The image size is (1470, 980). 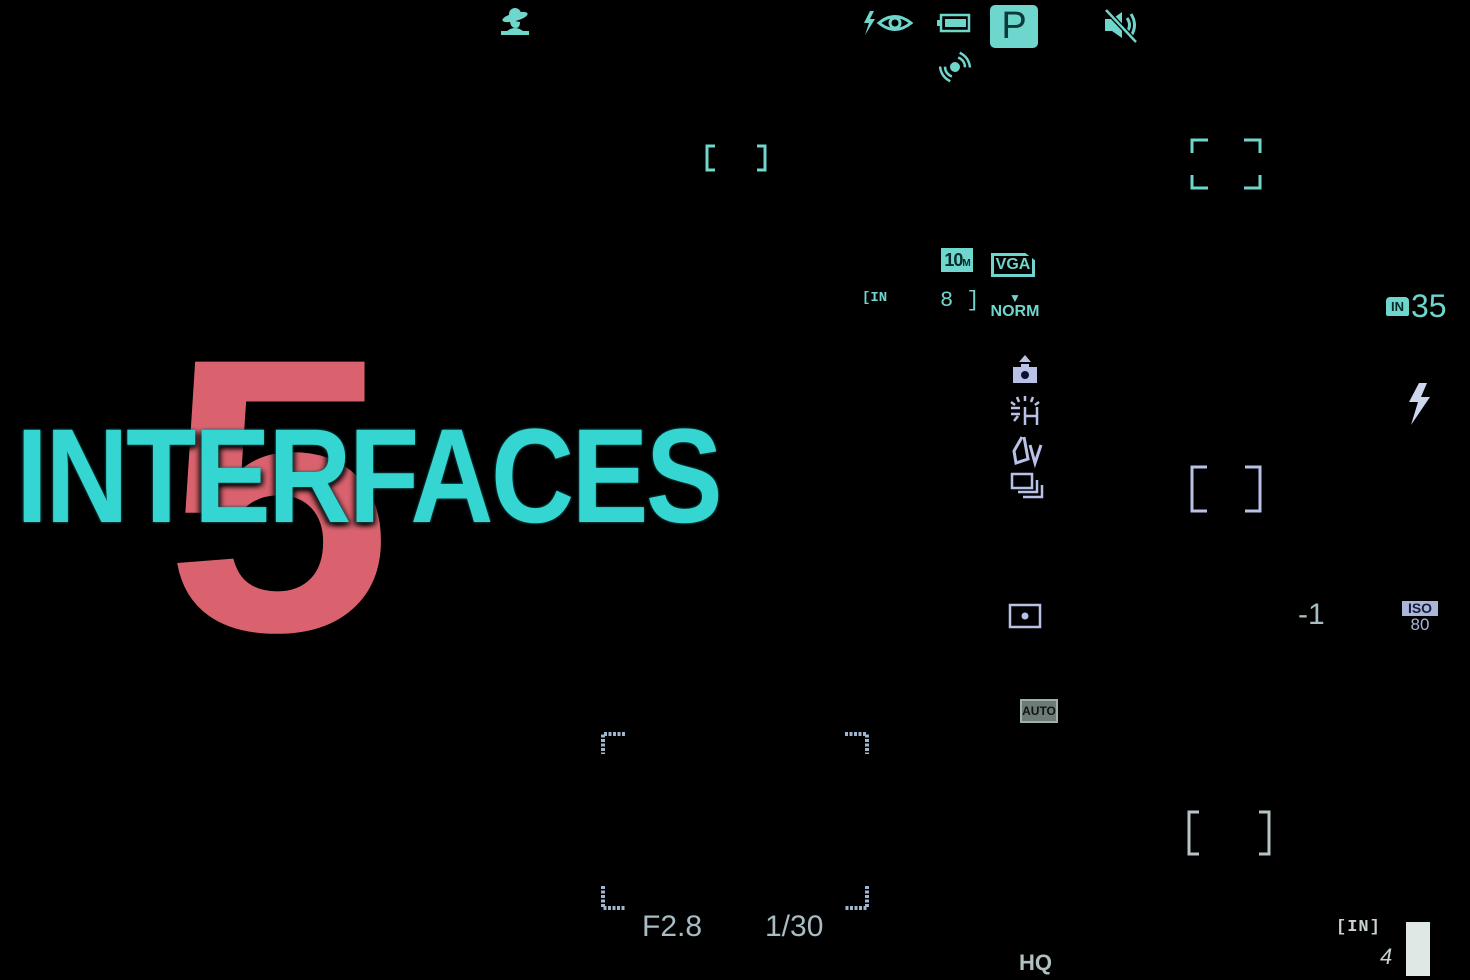 I want to click on white-balance-fluorescent-icon, so click(x=1026, y=411).